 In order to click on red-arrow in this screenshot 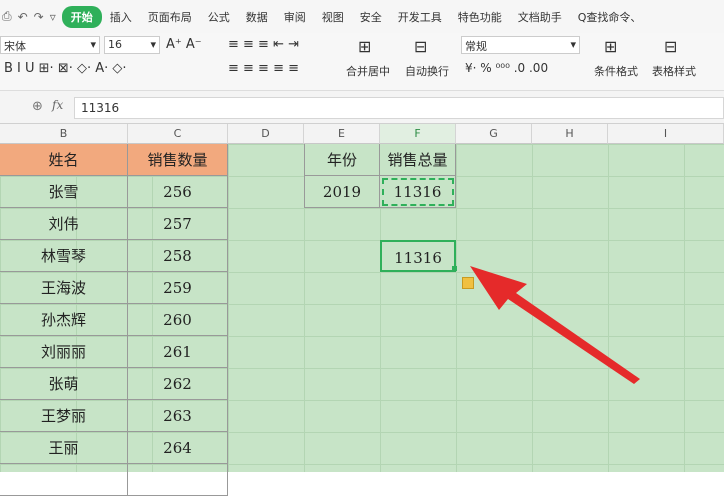, I will do `click(555, 325)`.